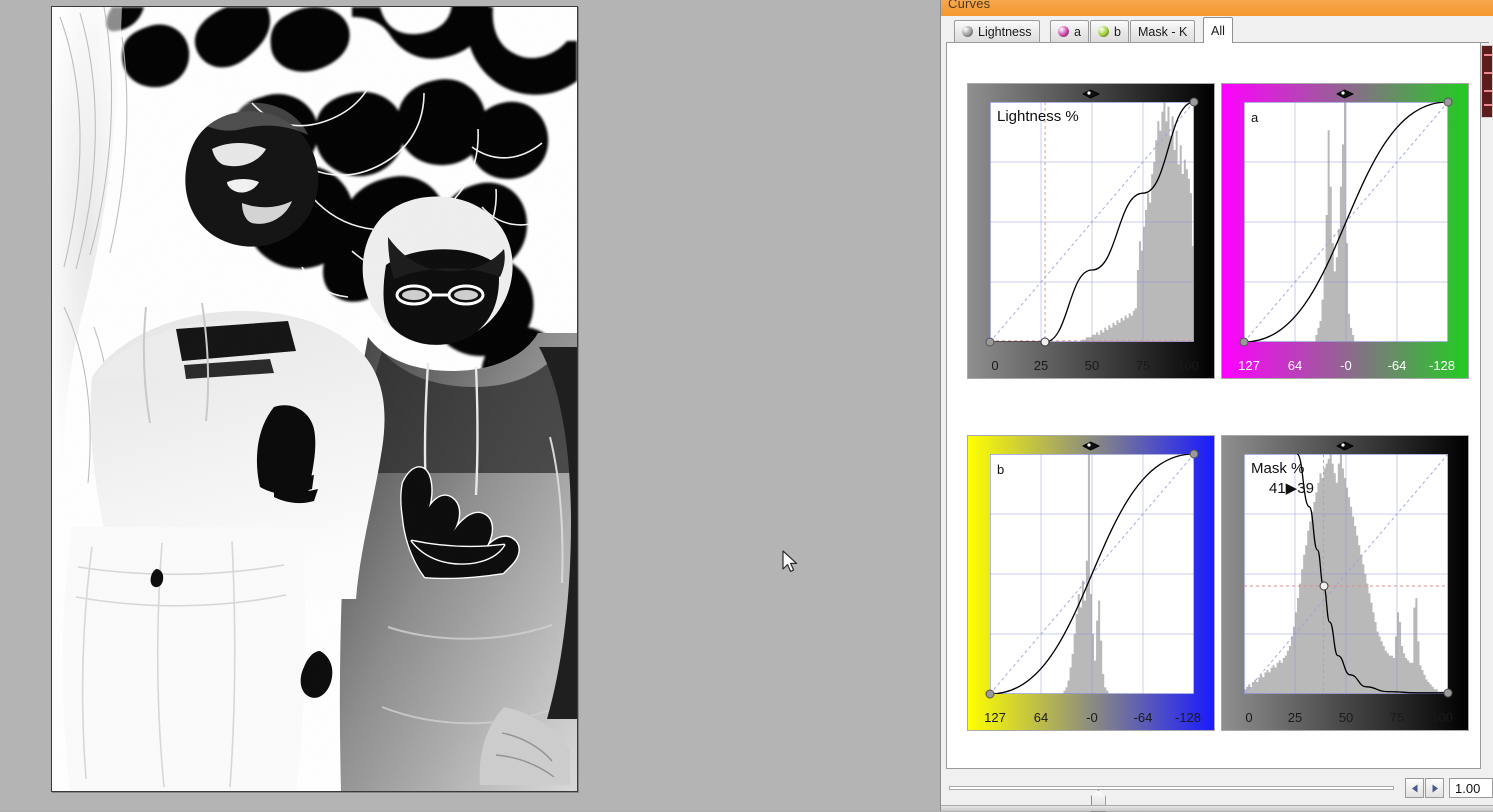  What do you see at coordinates (1001, 469) in the screenshot?
I see `channel-label-b: b` at bounding box center [1001, 469].